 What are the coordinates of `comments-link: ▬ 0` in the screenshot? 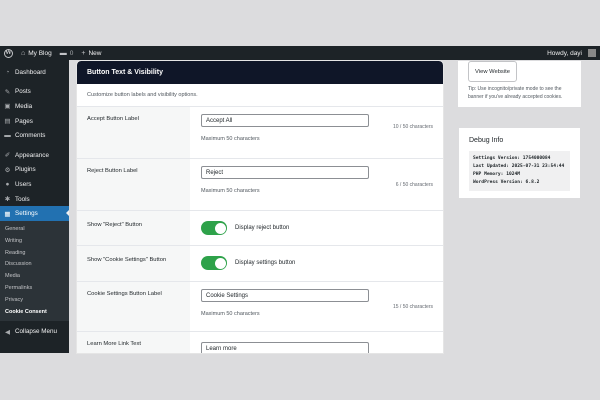 It's located at (67, 53).